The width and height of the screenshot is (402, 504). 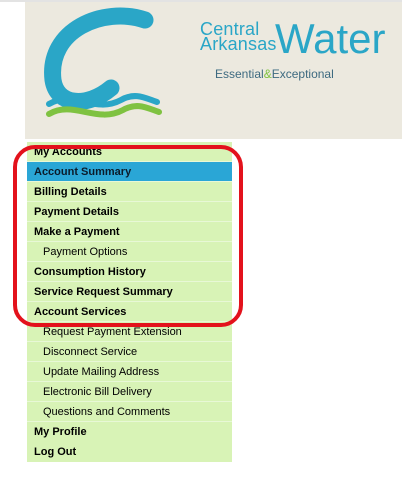 What do you see at coordinates (129, 292) in the screenshot?
I see `menu-item-service-request-summary: Service Request Summary` at bounding box center [129, 292].